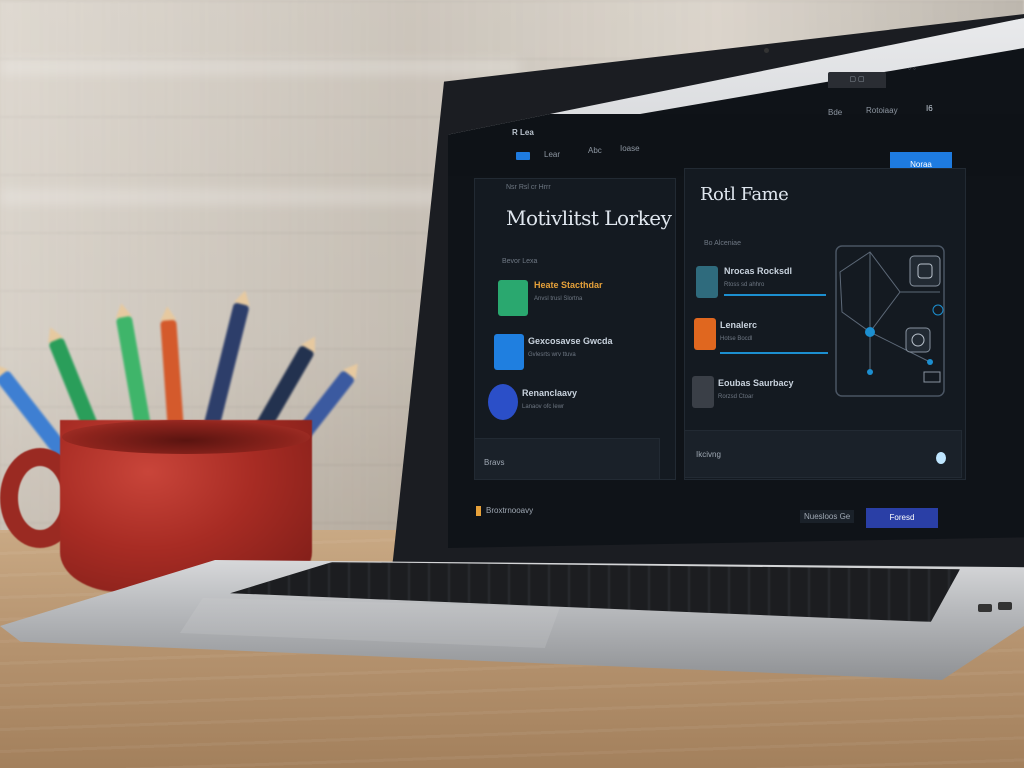  What do you see at coordinates (570, 341) in the screenshot?
I see `list-item-title: Gexcosavse Gwcda` at bounding box center [570, 341].